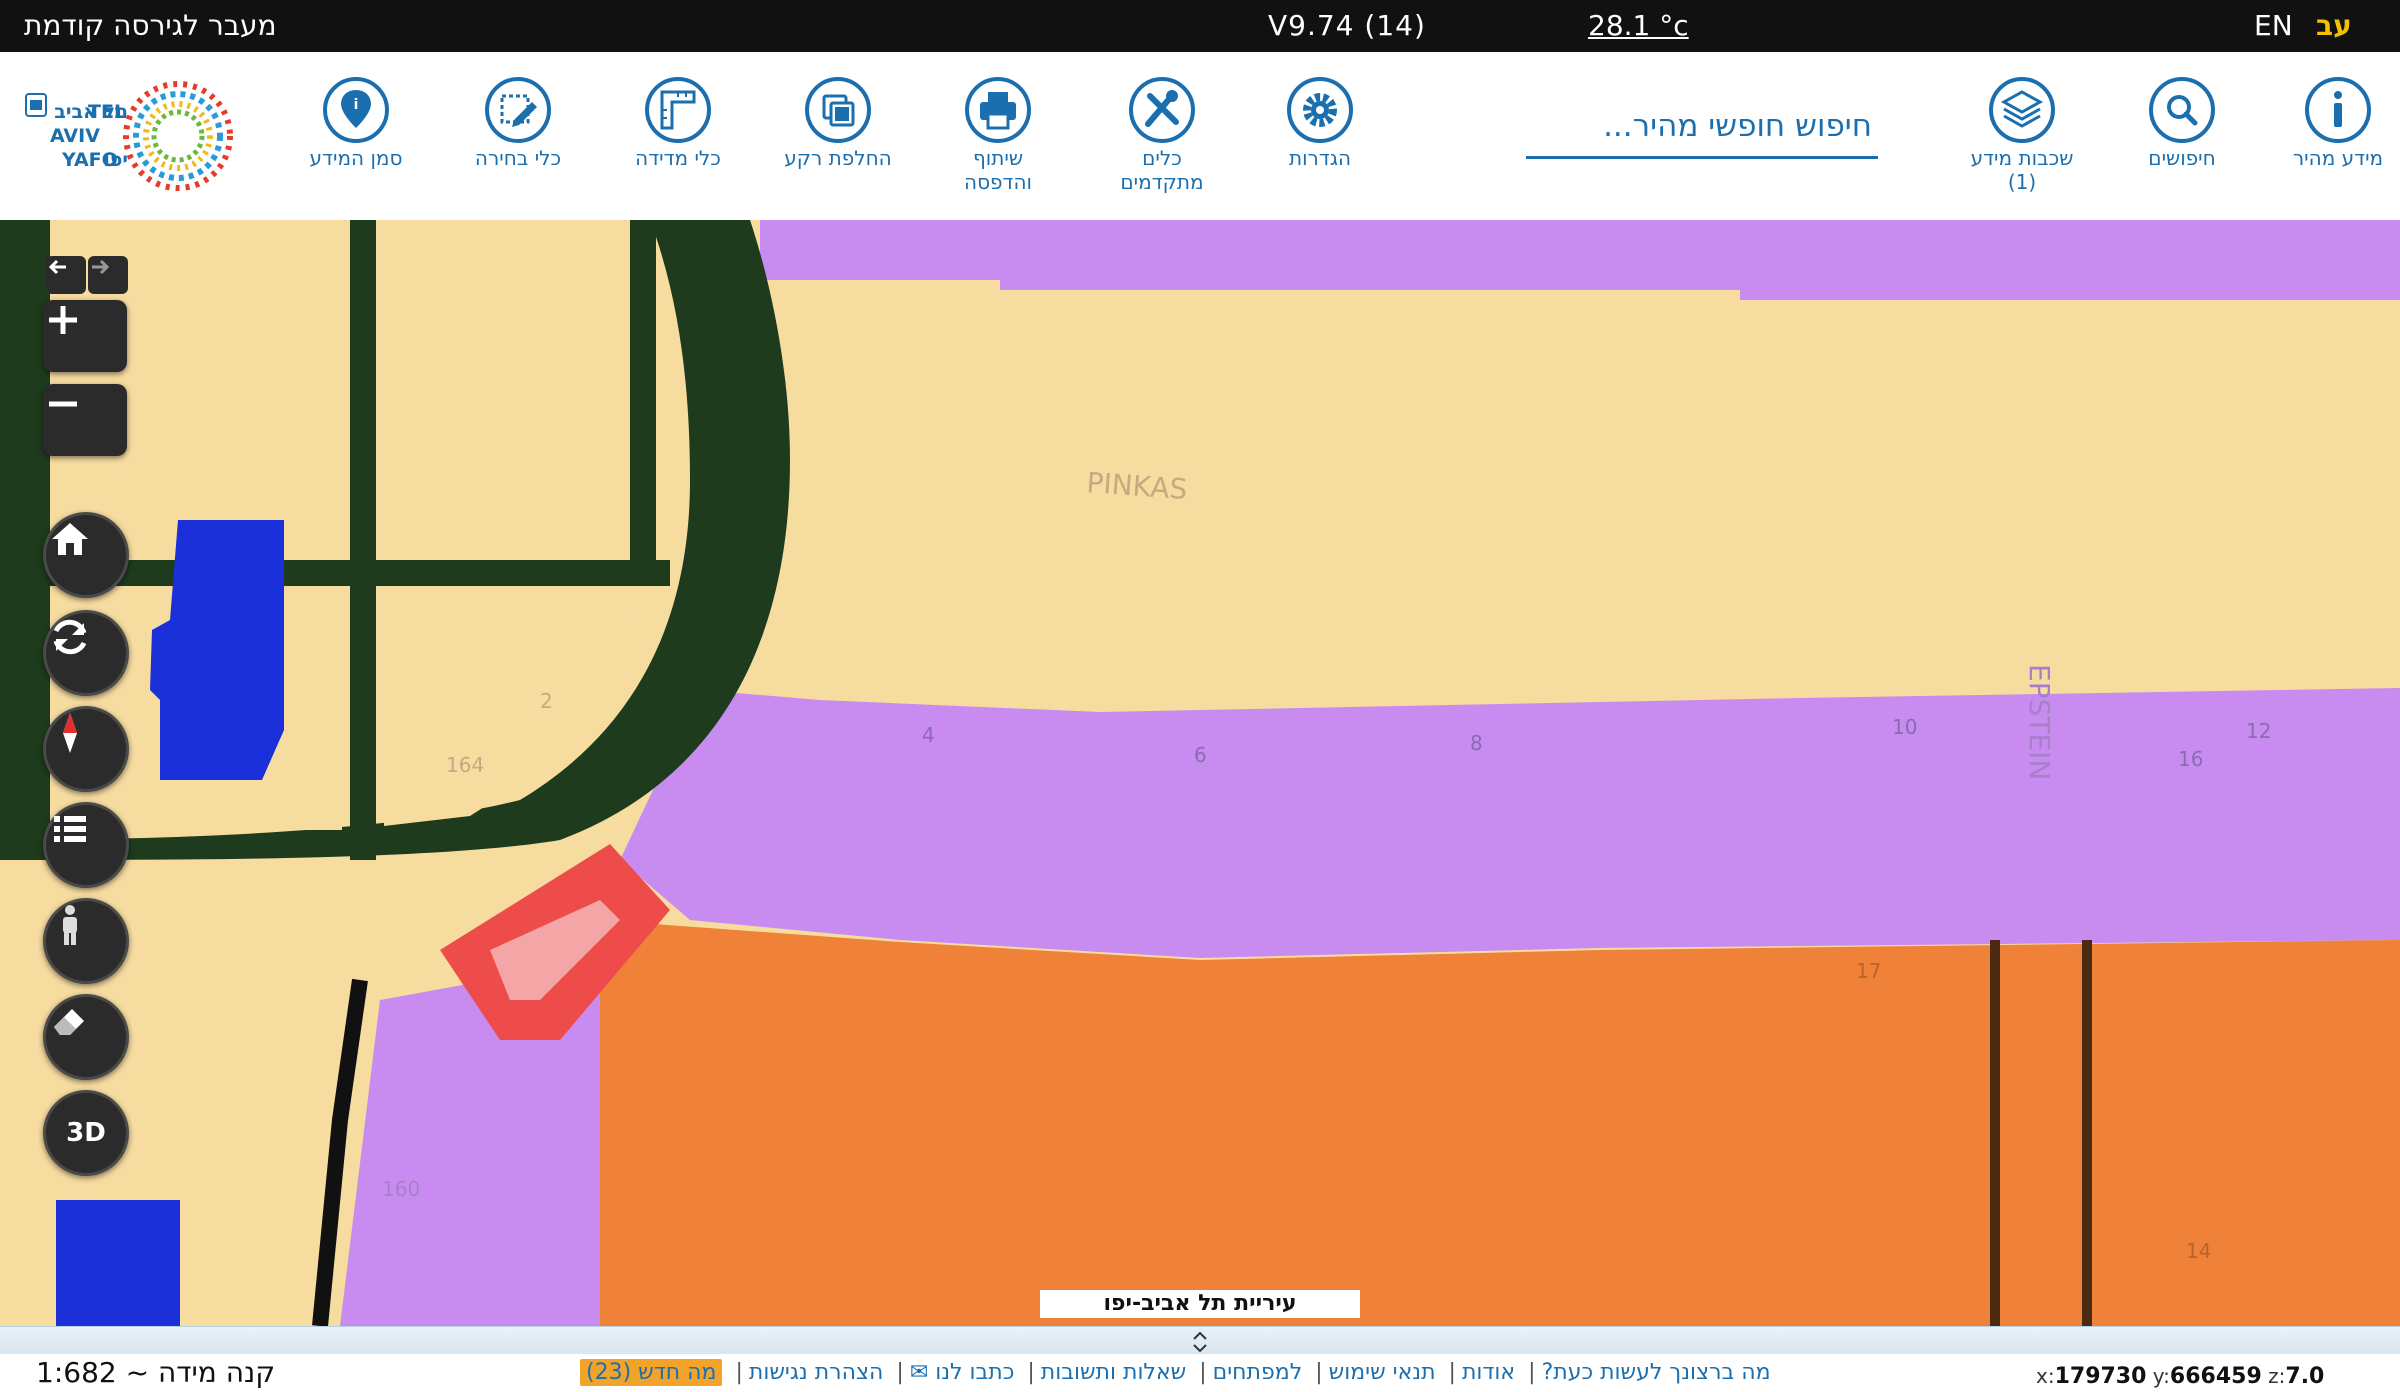  I want to click on refresh-button, so click(86, 653).